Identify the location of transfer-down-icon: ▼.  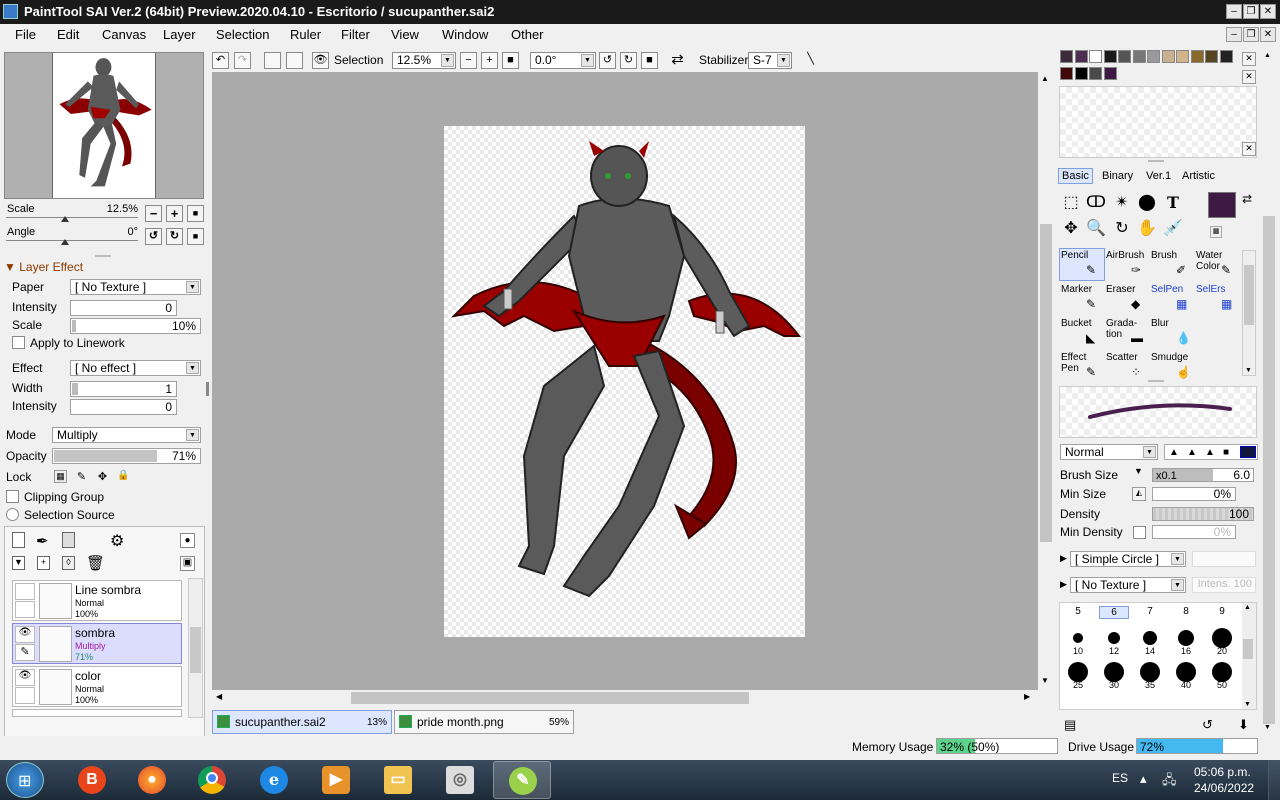
(18, 563).